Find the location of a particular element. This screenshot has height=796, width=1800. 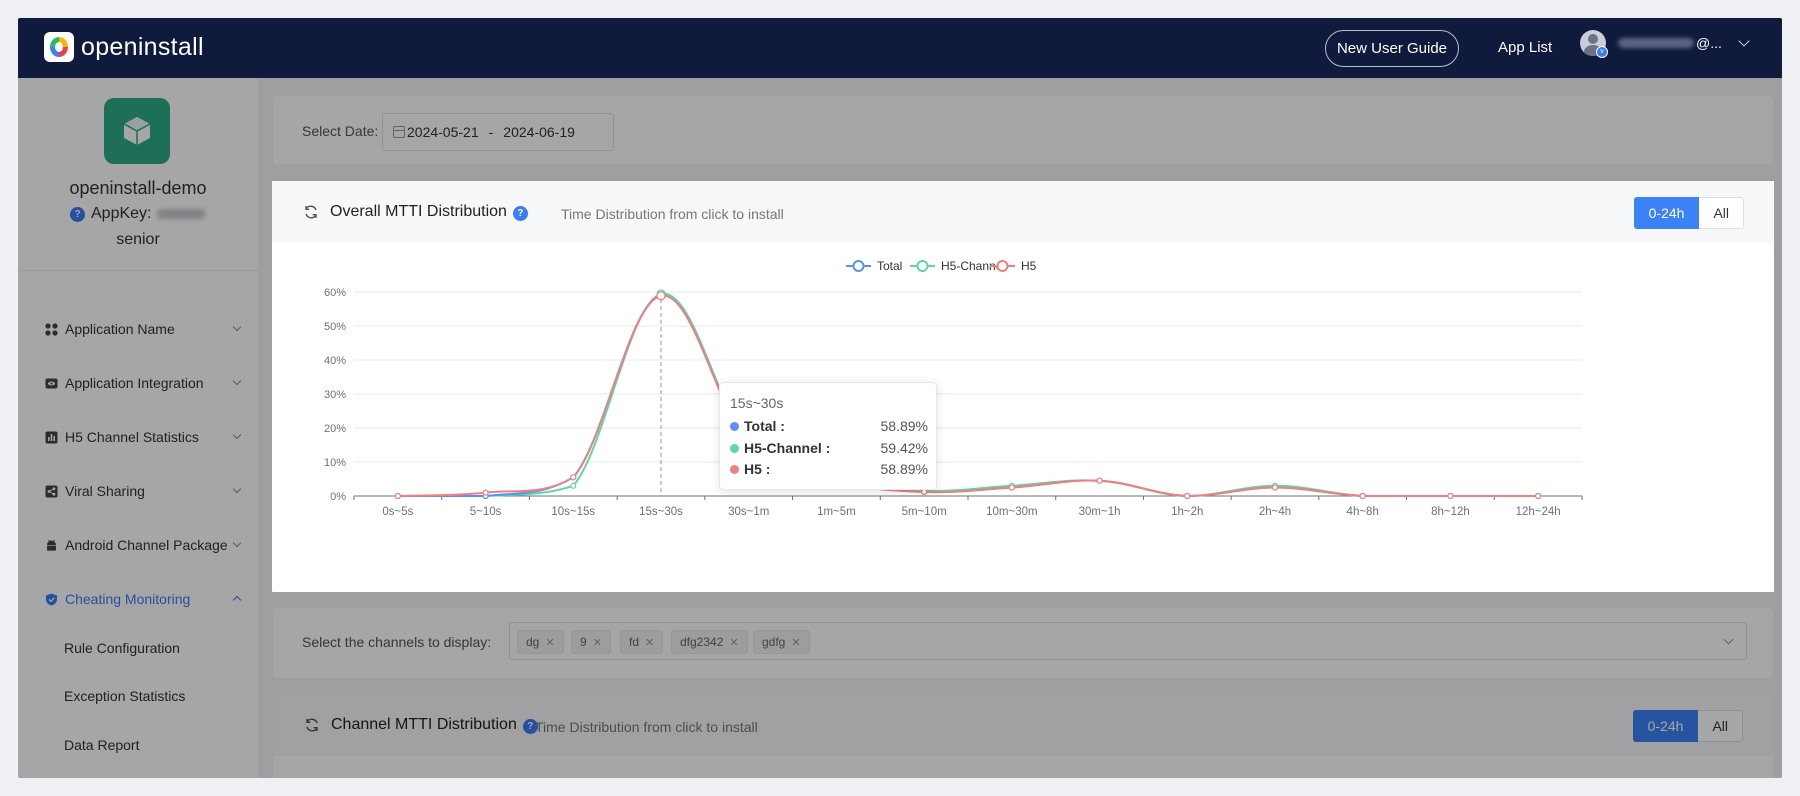

y-tick-label: 20% is located at coordinates (335, 429).